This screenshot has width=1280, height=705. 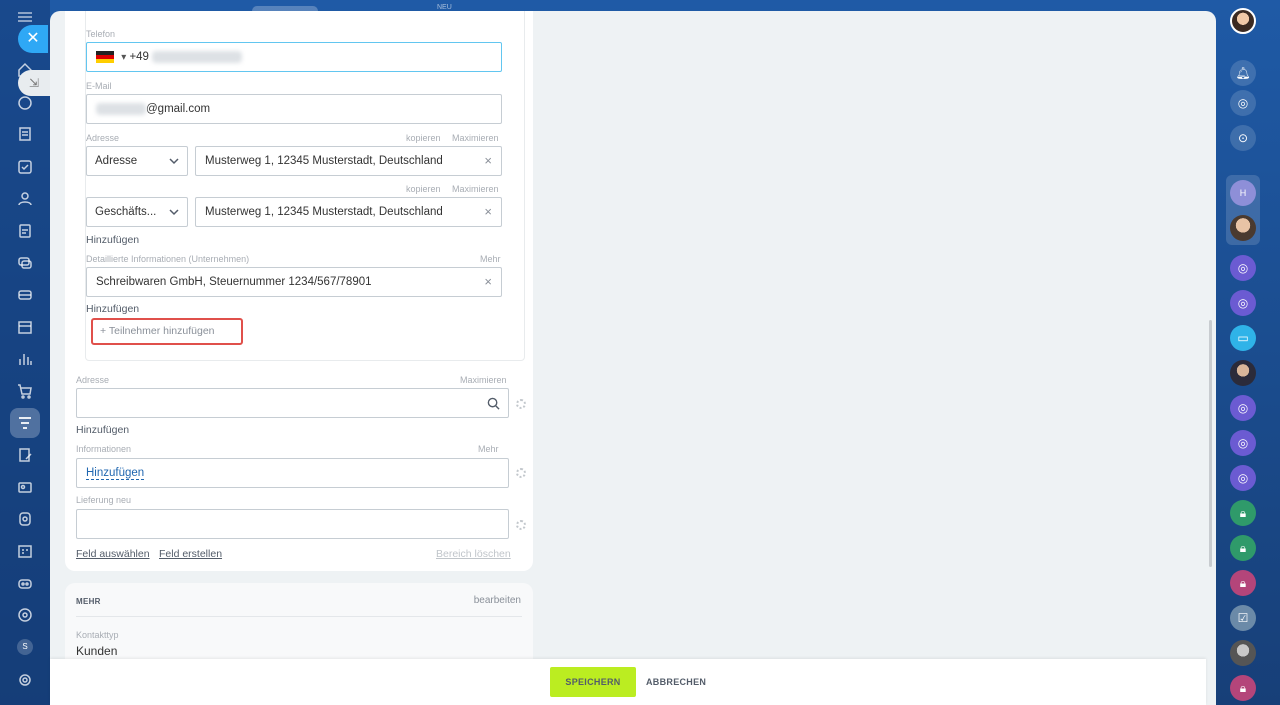 What do you see at coordinates (93, 380) in the screenshot?
I see `address2-label: Adresse` at bounding box center [93, 380].